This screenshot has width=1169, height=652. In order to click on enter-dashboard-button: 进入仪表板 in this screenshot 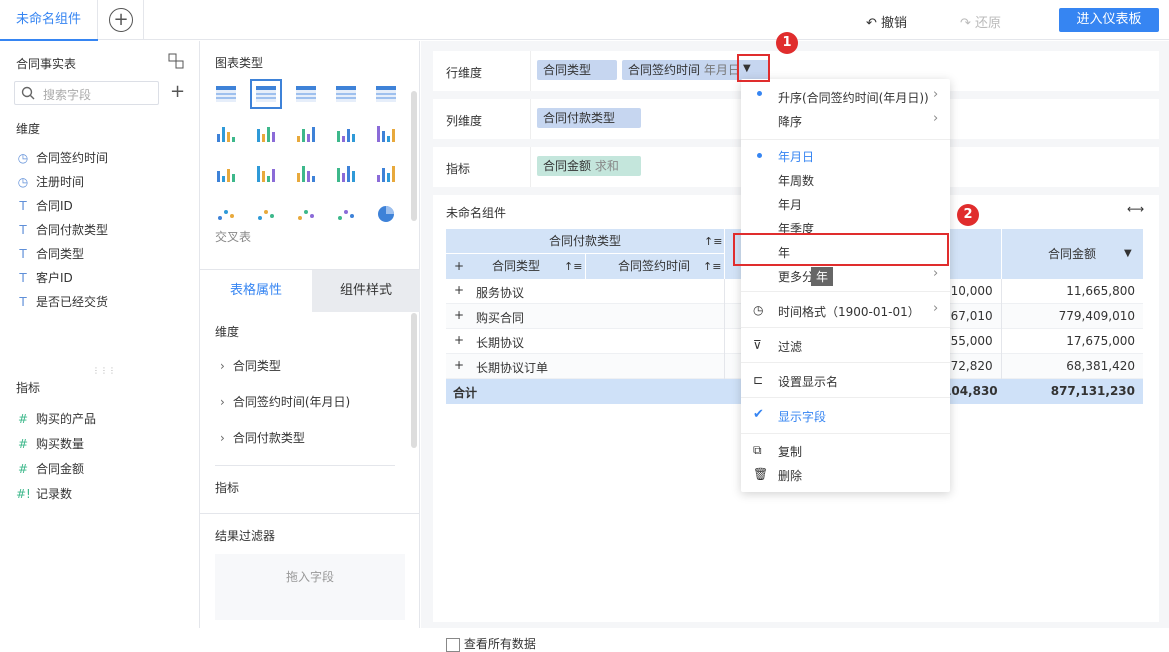, I will do `click(1109, 20)`.